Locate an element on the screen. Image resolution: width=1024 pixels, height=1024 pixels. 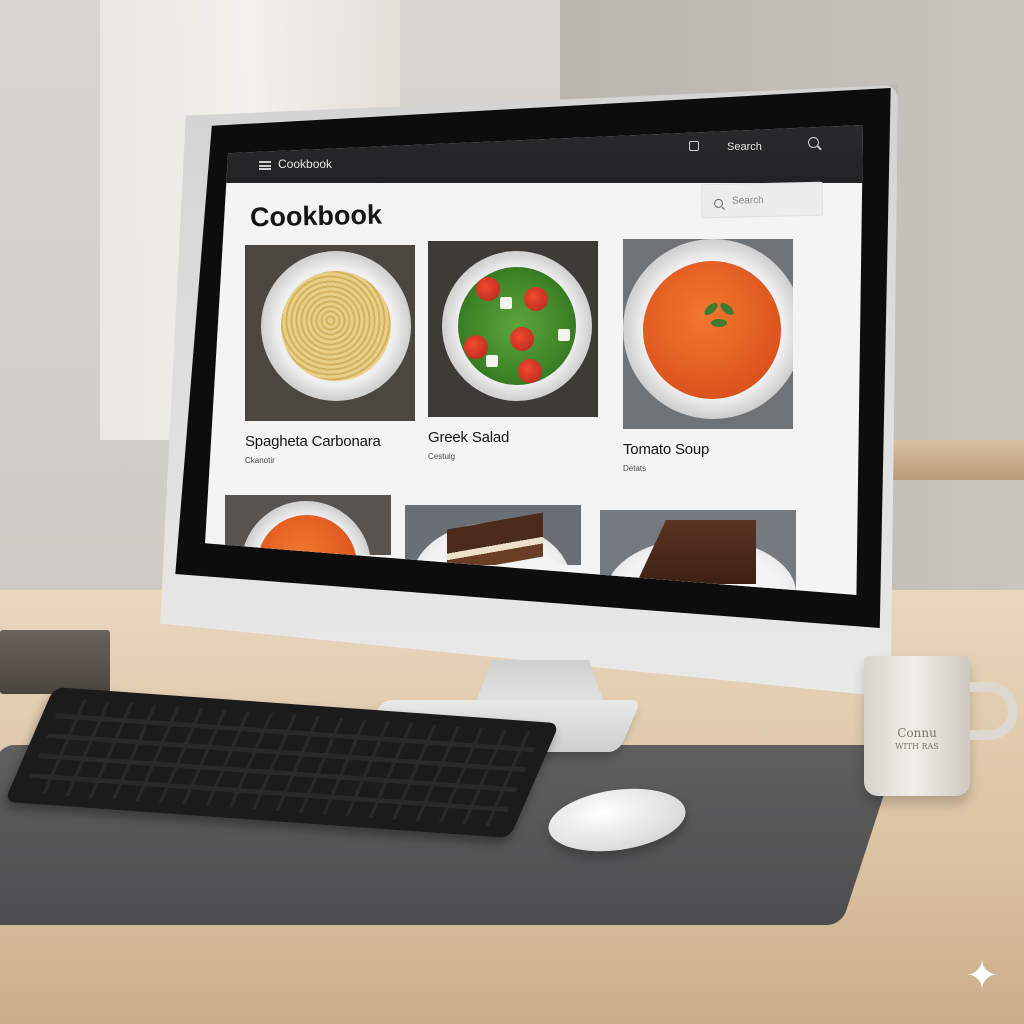
recipe-card: Spagheta Carbonara Ckanotir is located at coordinates (330, 355).